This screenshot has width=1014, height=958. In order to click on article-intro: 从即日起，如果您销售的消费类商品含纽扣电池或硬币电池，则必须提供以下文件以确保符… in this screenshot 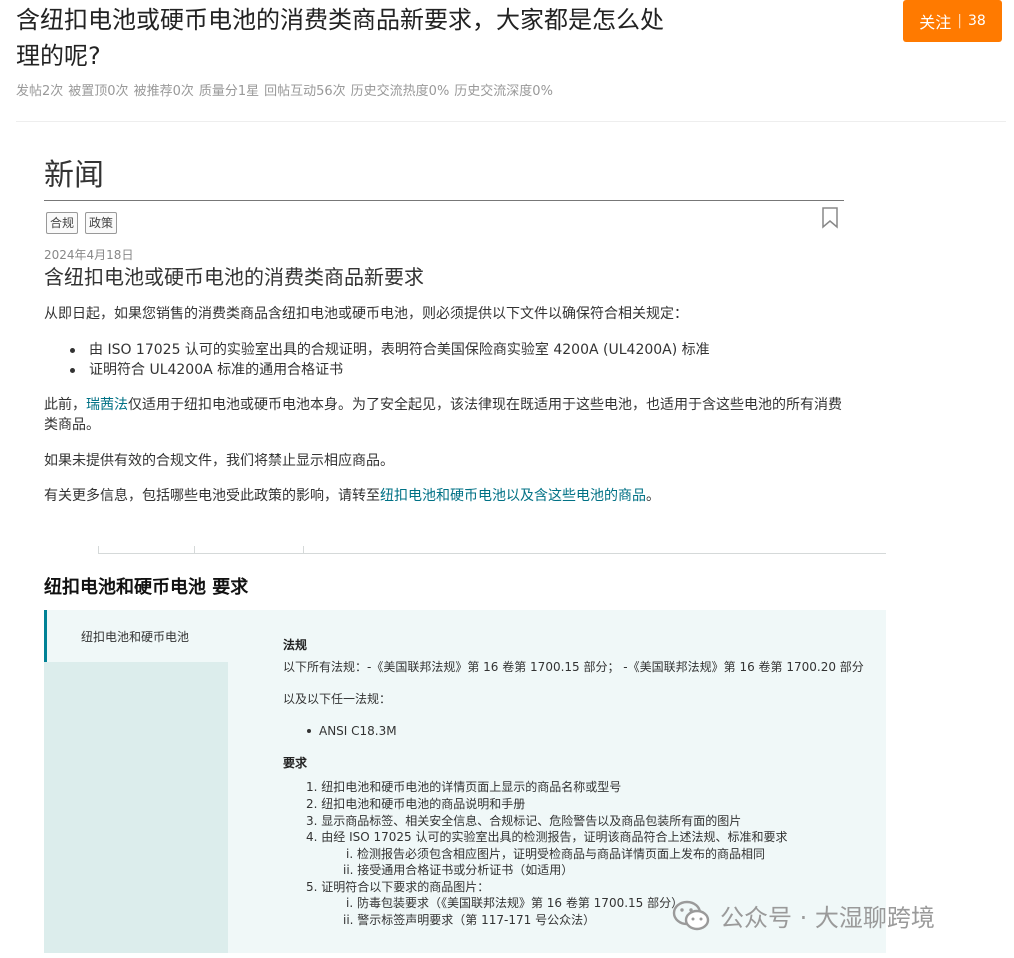, I will do `click(366, 314)`.